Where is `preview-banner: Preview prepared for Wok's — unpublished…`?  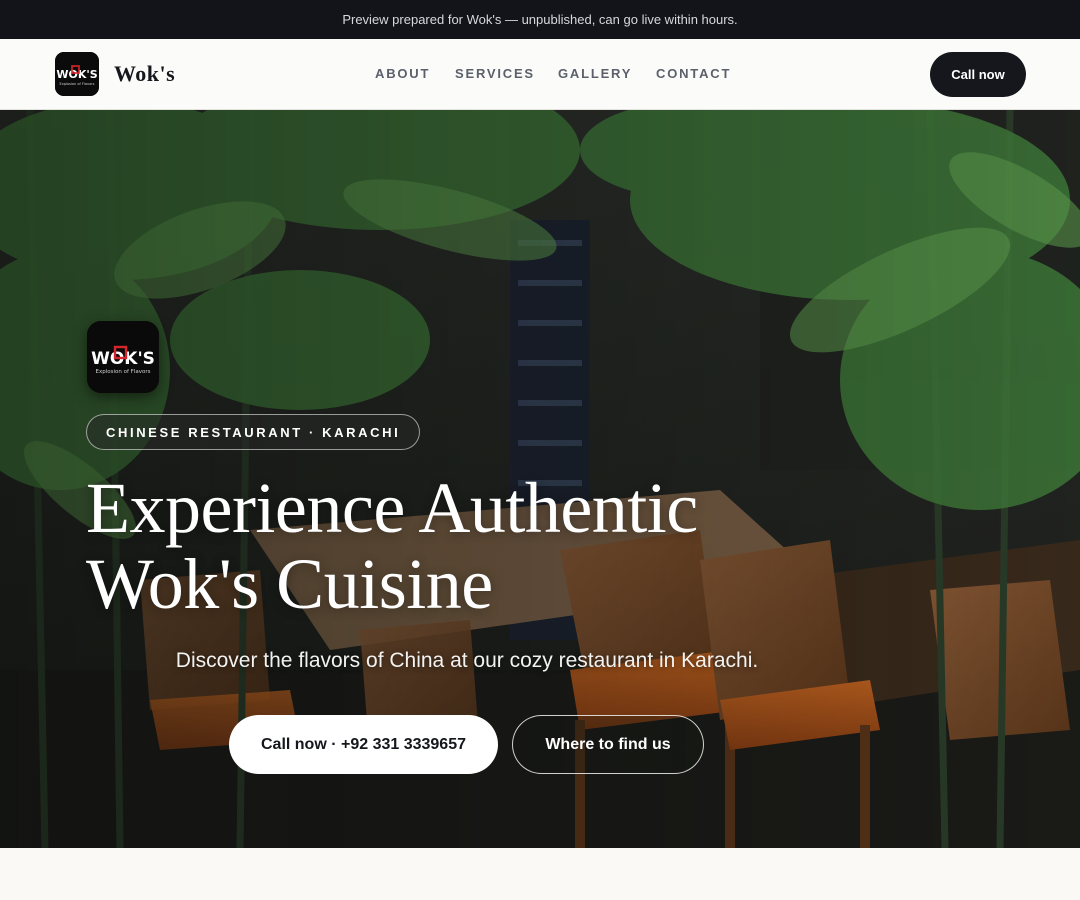
preview-banner: Preview prepared for Wok's — unpublished… is located at coordinates (540, 19).